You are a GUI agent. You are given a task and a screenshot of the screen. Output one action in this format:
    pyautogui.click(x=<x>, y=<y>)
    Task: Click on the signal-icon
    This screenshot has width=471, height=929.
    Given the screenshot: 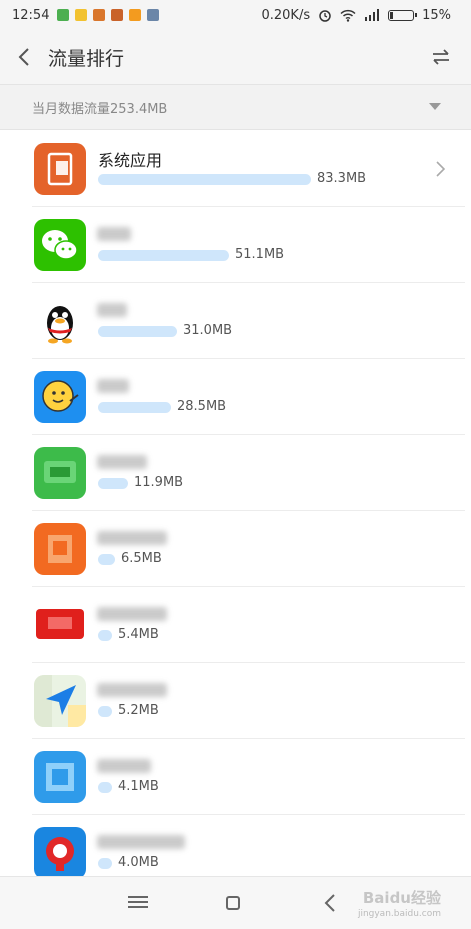 What is the action you would take?
    pyautogui.click(x=372, y=15)
    